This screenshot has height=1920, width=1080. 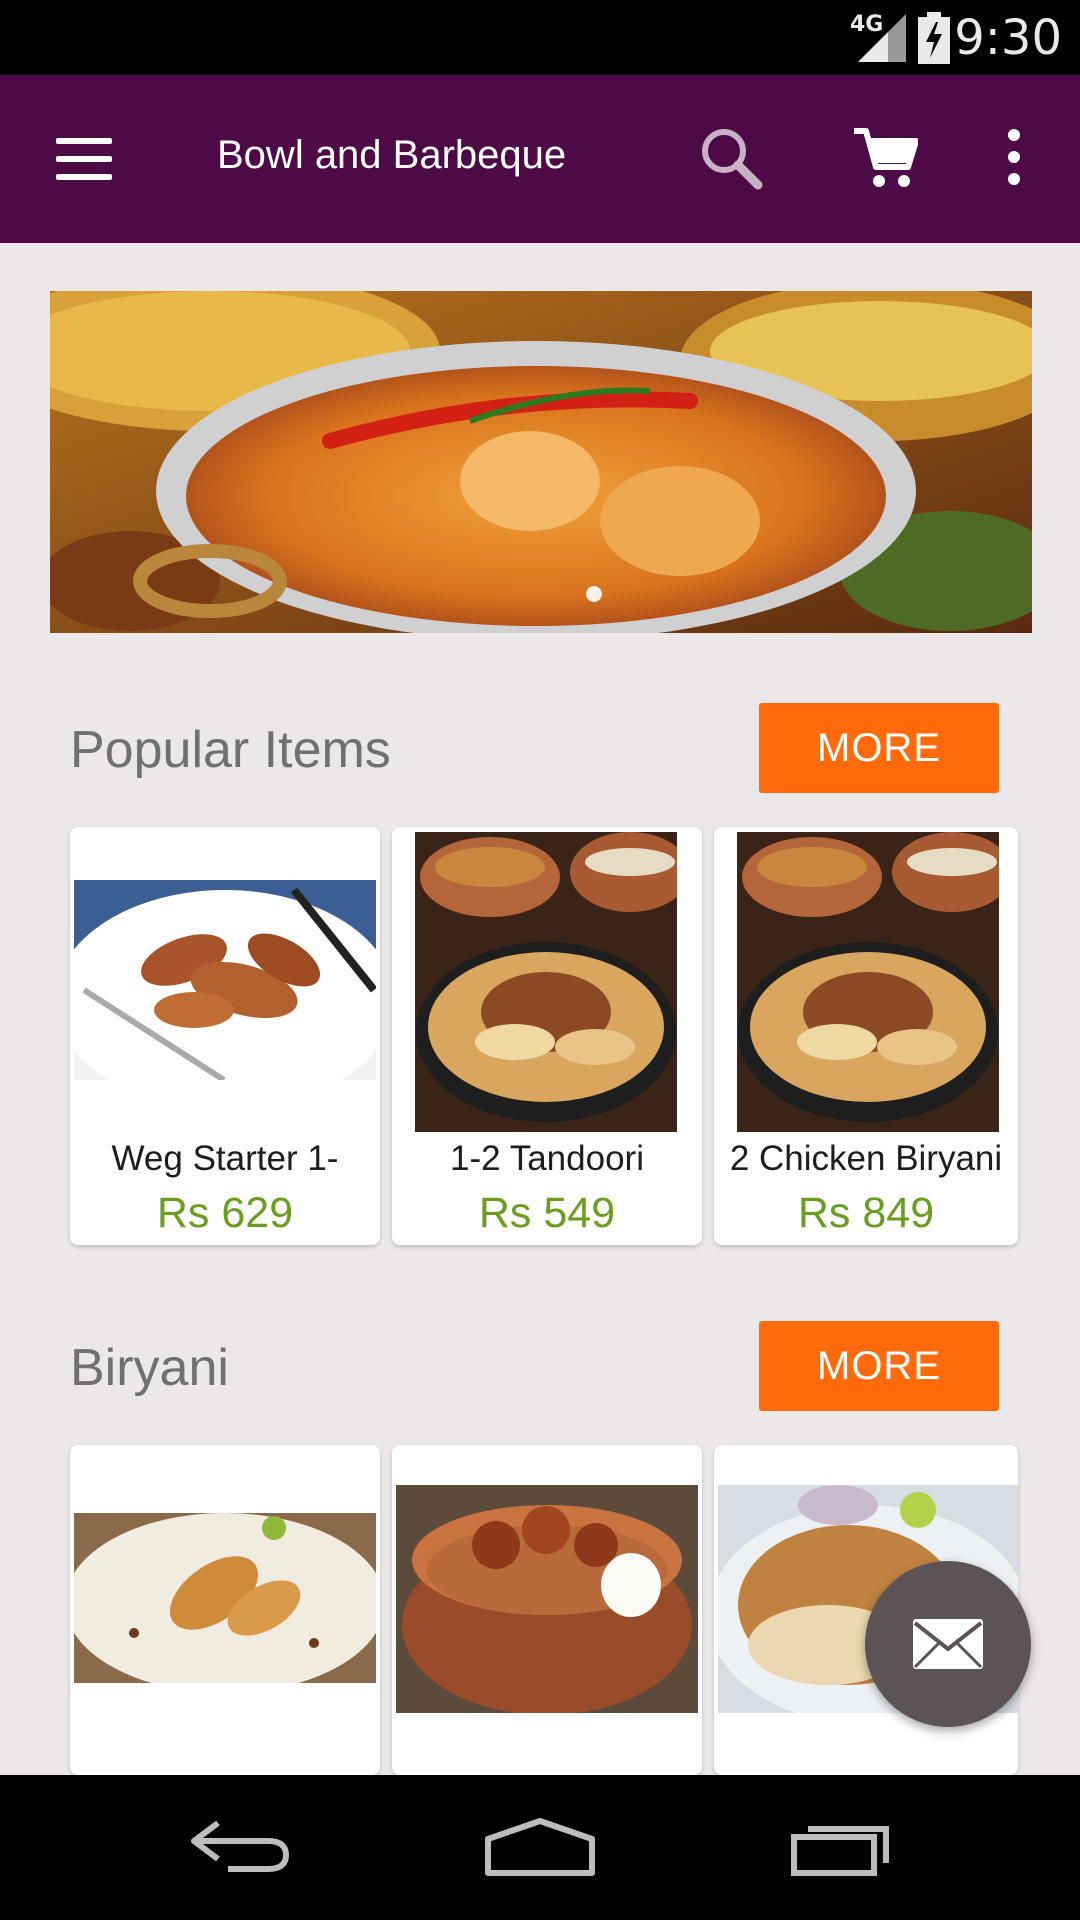 What do you see at coordinates (225, 1213) in the screenshot?
I see `product-price: Rs 629` at bounding box center [225, 1213].